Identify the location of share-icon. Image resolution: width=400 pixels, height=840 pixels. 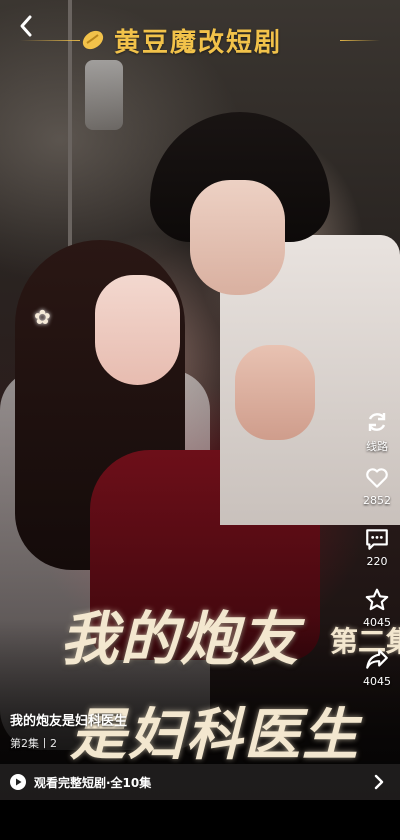
(377, 659).